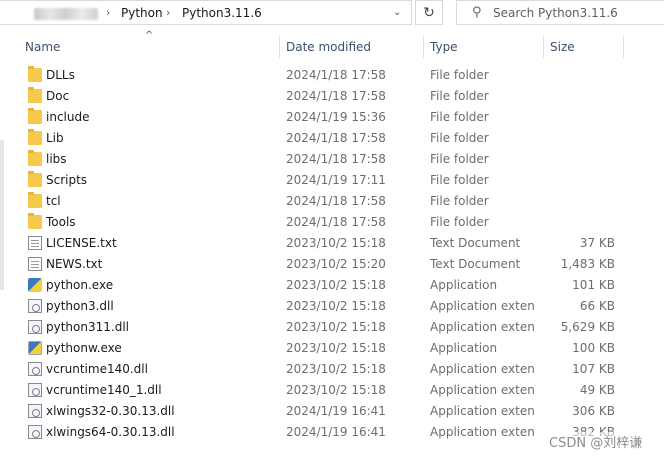 Image resolution: width=664 pixels, height=458 pixels. What do you see at coordinates (587, 264) in the screenshot?
I see `file-size: 1,483 KB` at bounding box center [587, 264].